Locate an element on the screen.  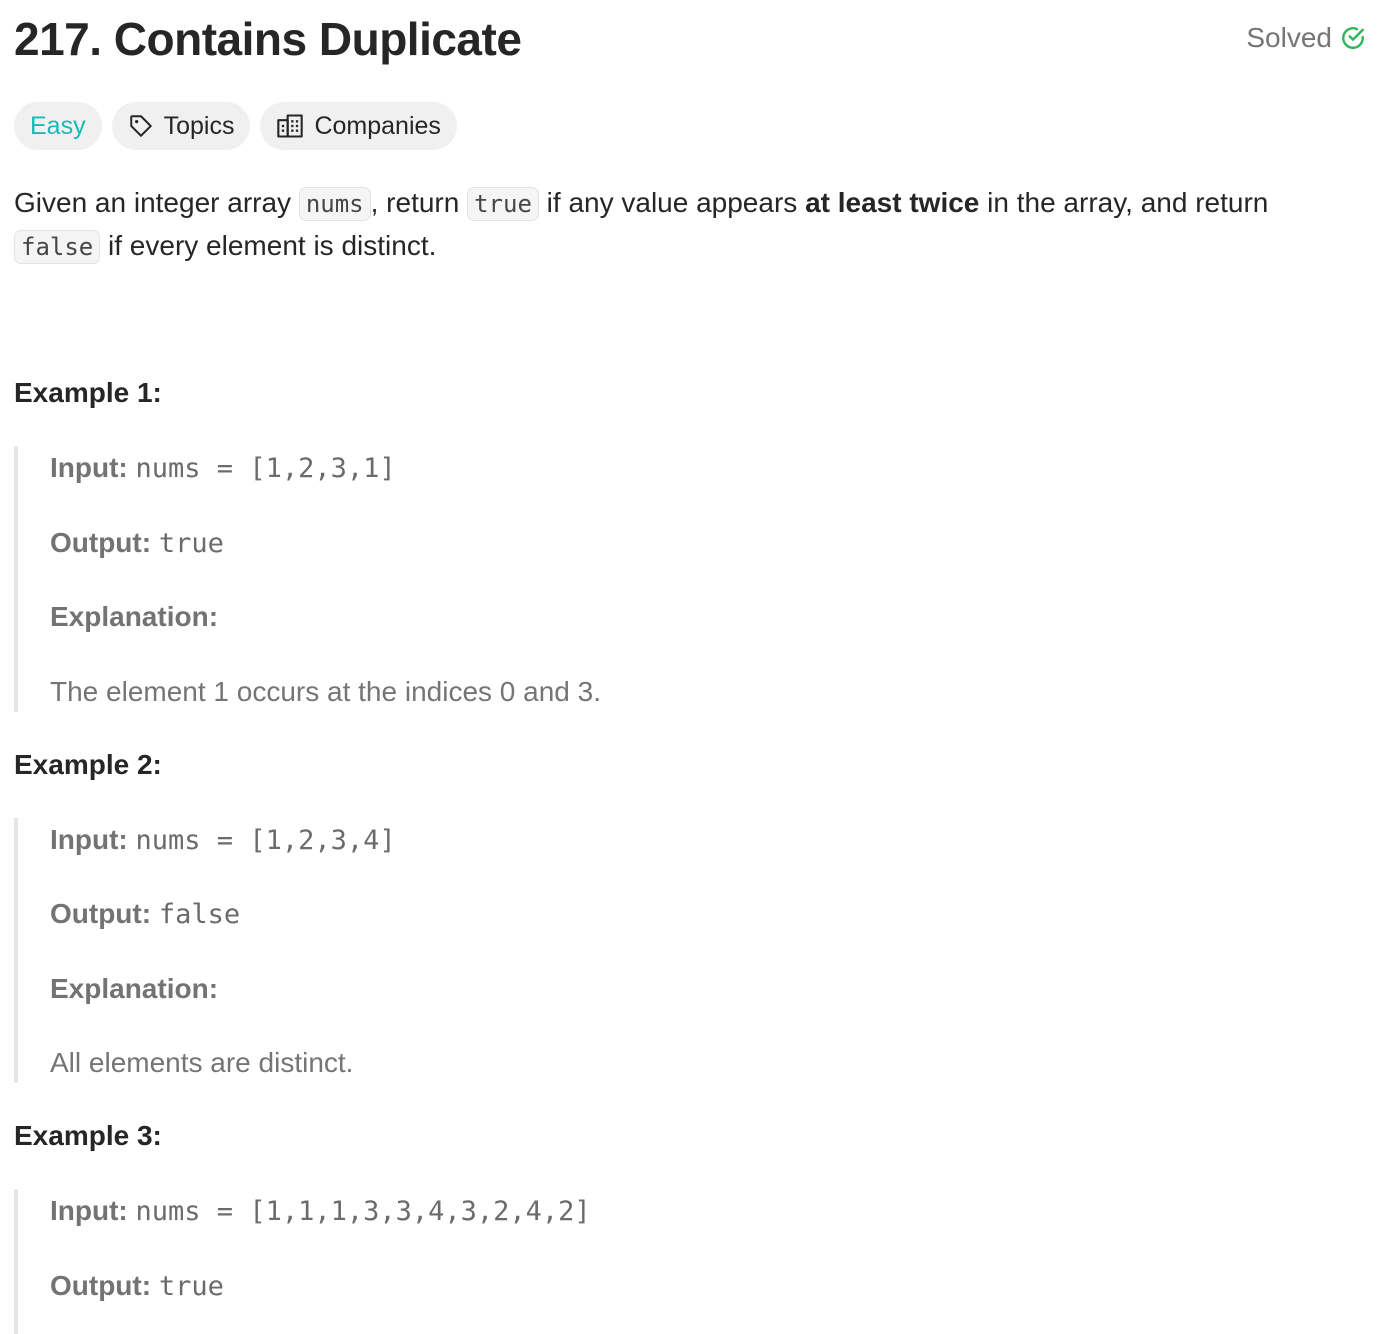
tag-icon is located at coordinates (140, 126).